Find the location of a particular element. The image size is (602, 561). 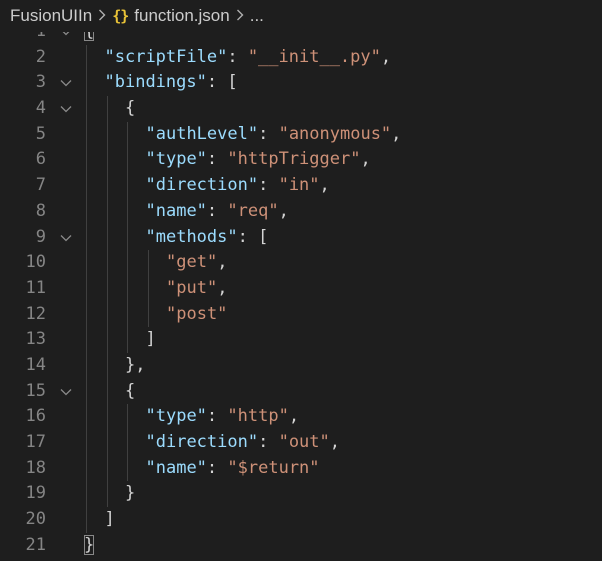

code-line: 18 "name": "$return" is located at coordinates (301, 468).